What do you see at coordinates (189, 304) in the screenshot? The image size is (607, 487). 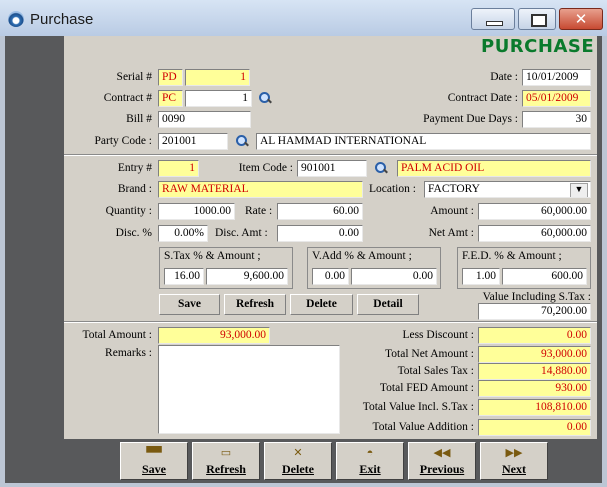 I see `entry-save-button: Save` at bounding box center [189, 304].